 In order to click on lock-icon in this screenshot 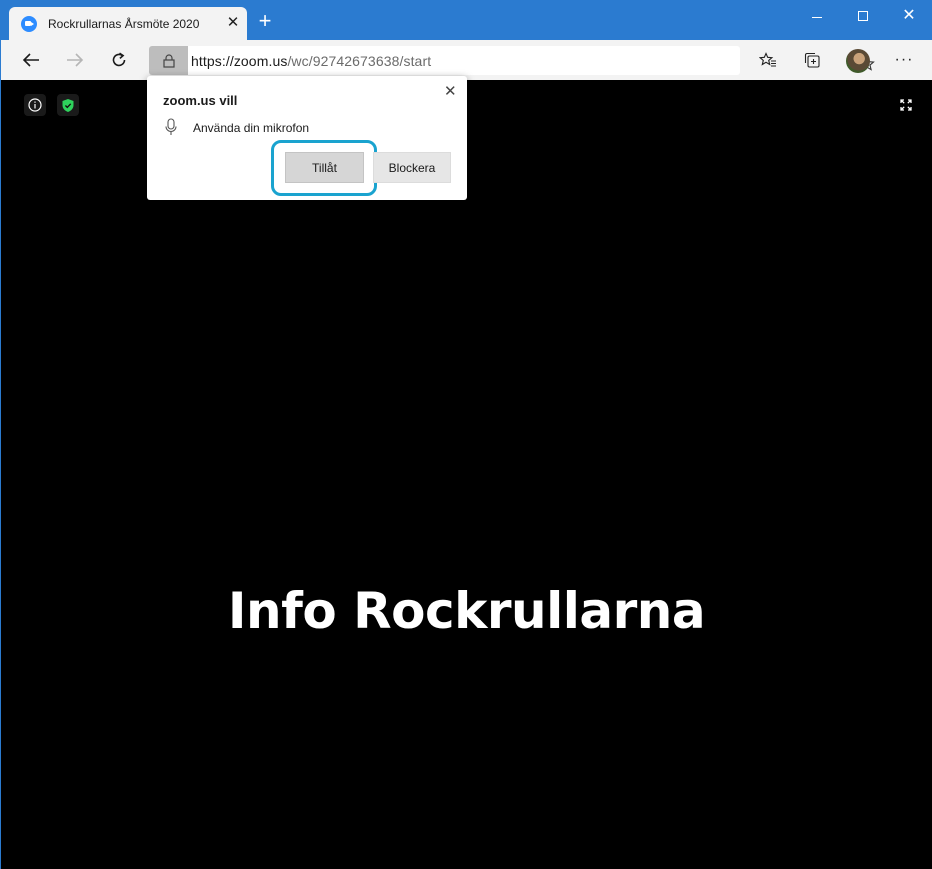, I will do `click(168, 60)`.